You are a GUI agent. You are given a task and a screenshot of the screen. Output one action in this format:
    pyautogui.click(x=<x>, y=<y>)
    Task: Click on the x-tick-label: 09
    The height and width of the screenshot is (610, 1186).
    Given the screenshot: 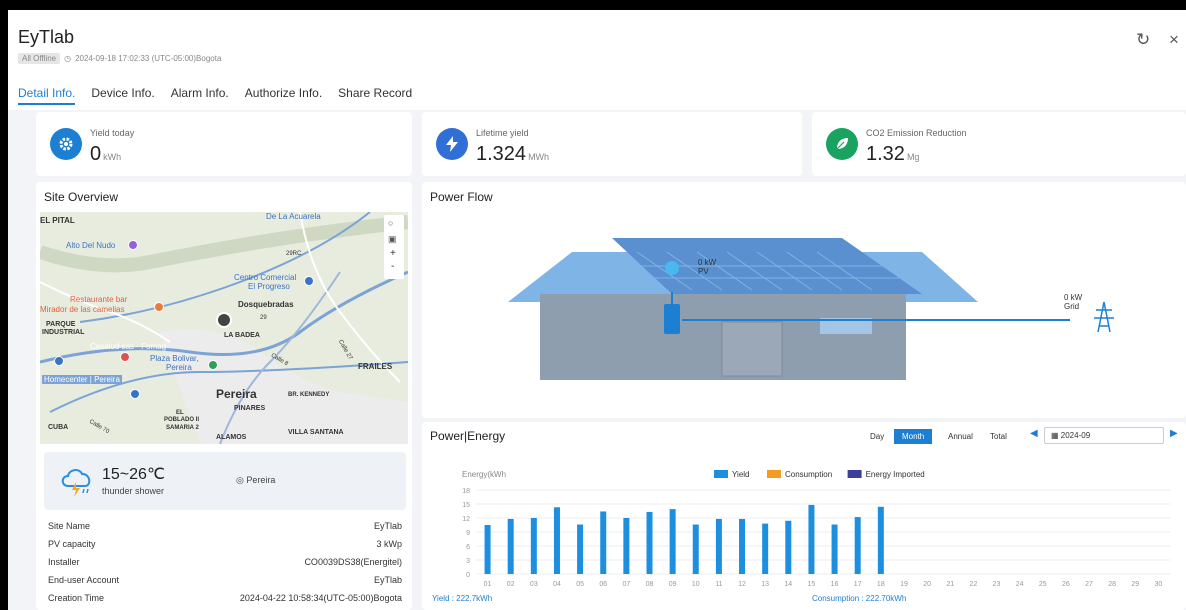 What is the action you would take?
    pyautogui.click(x=673, y=584)
    